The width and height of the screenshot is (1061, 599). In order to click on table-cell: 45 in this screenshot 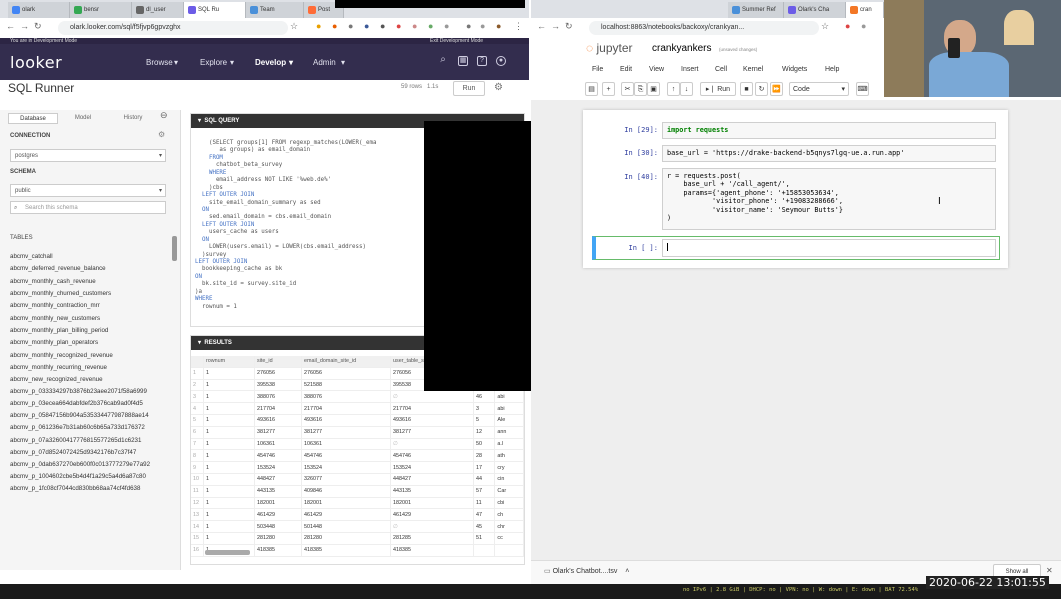, I will do `click(484, 526)`.